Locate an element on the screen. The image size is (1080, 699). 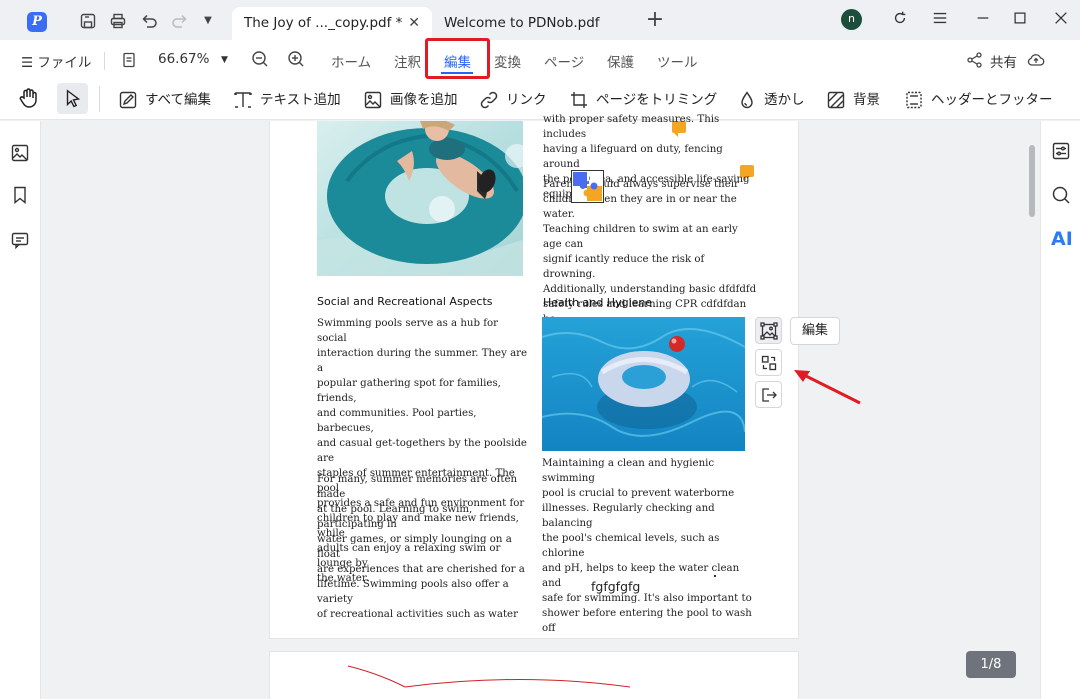
menu-protect: 保護 is located at coordinates (620, 61).